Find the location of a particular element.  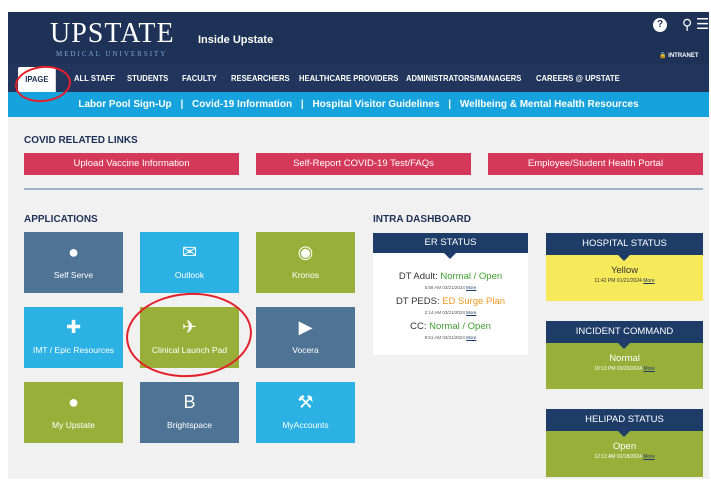

plus-icon: ✚ is located at coordinates (73, 327).